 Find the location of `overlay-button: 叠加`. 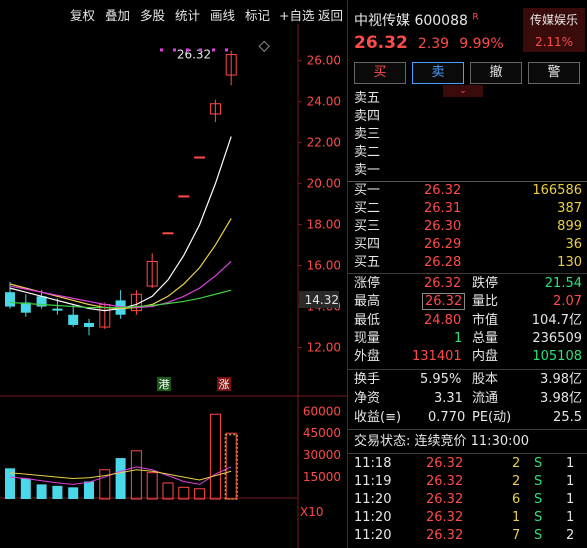

overlay-button: 叠加 is located at coordinates (117, 14).